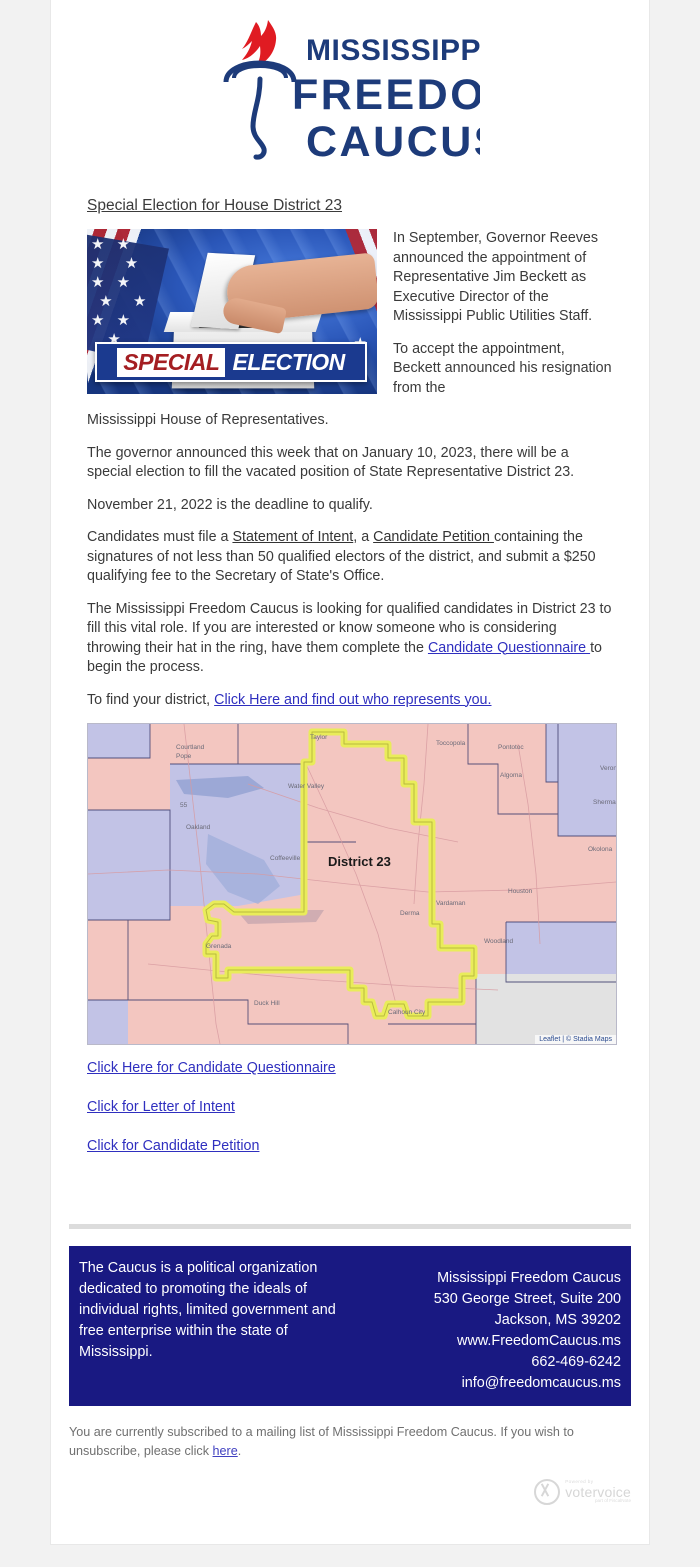 This screenshot has height=1567, width=700. What do you see at coordinates (219, 946) in the screenshot?
I see `city-label: Grenada` at bounding box center [219, 946].